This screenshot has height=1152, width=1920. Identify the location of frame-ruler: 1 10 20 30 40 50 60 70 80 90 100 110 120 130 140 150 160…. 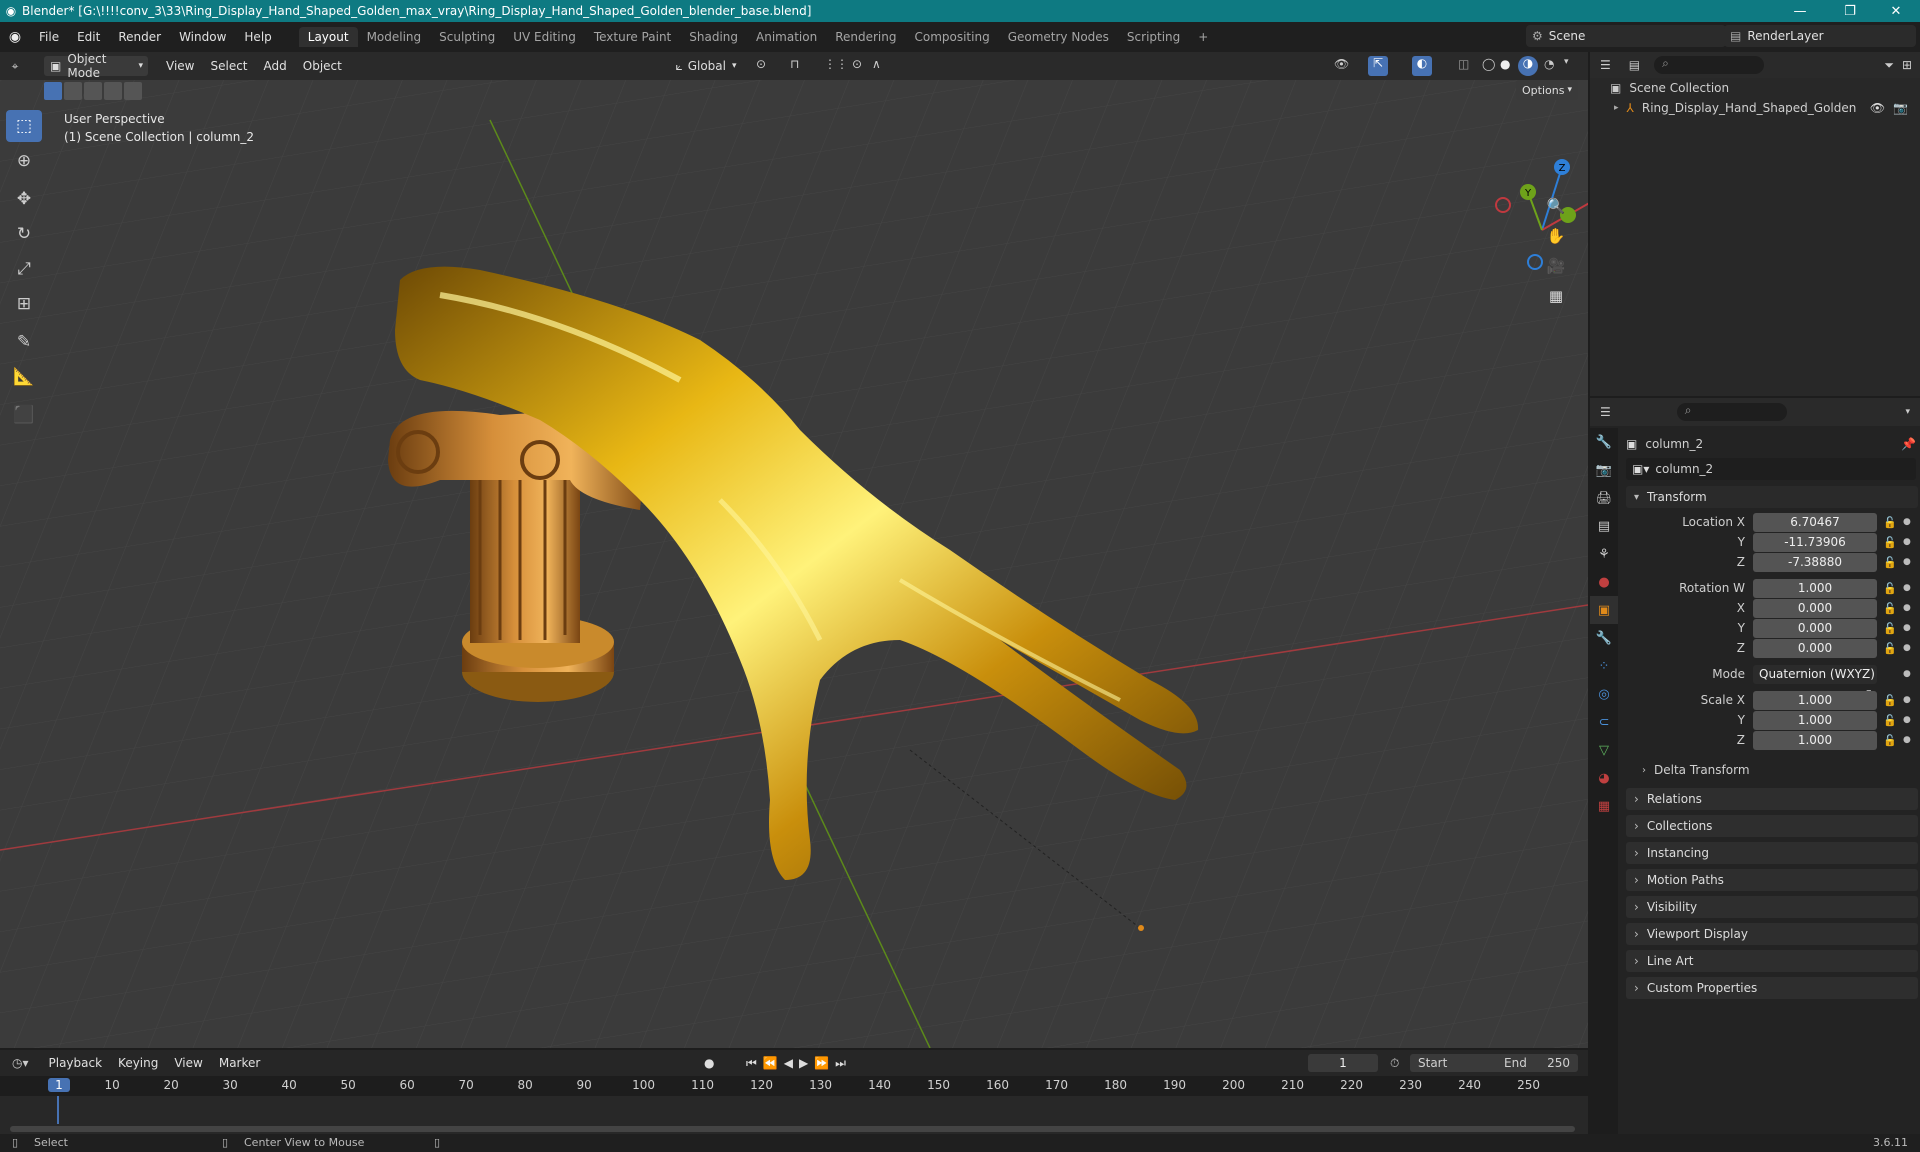
(794, 1086).